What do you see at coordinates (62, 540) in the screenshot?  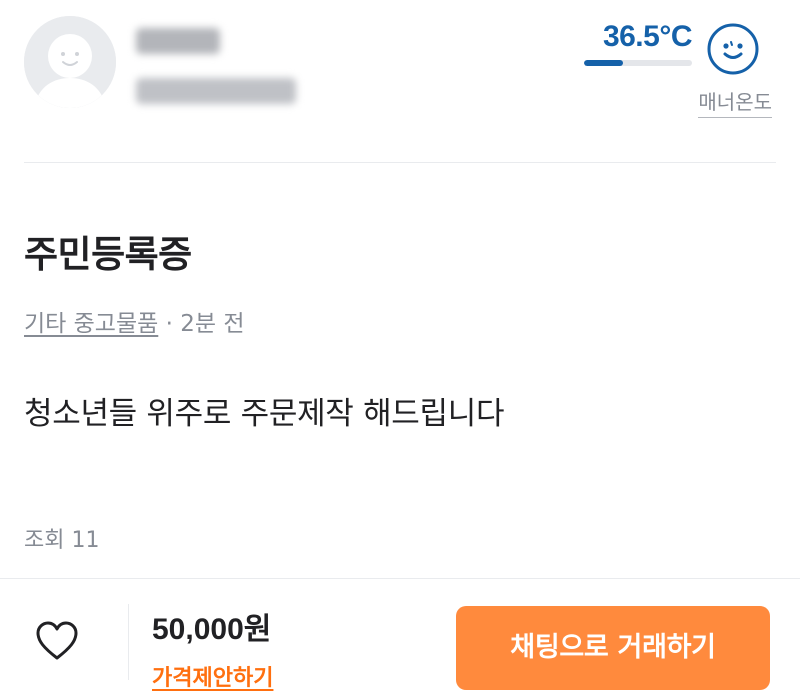 I see `view-count: 조회 11` at bounding box center [62, 540].